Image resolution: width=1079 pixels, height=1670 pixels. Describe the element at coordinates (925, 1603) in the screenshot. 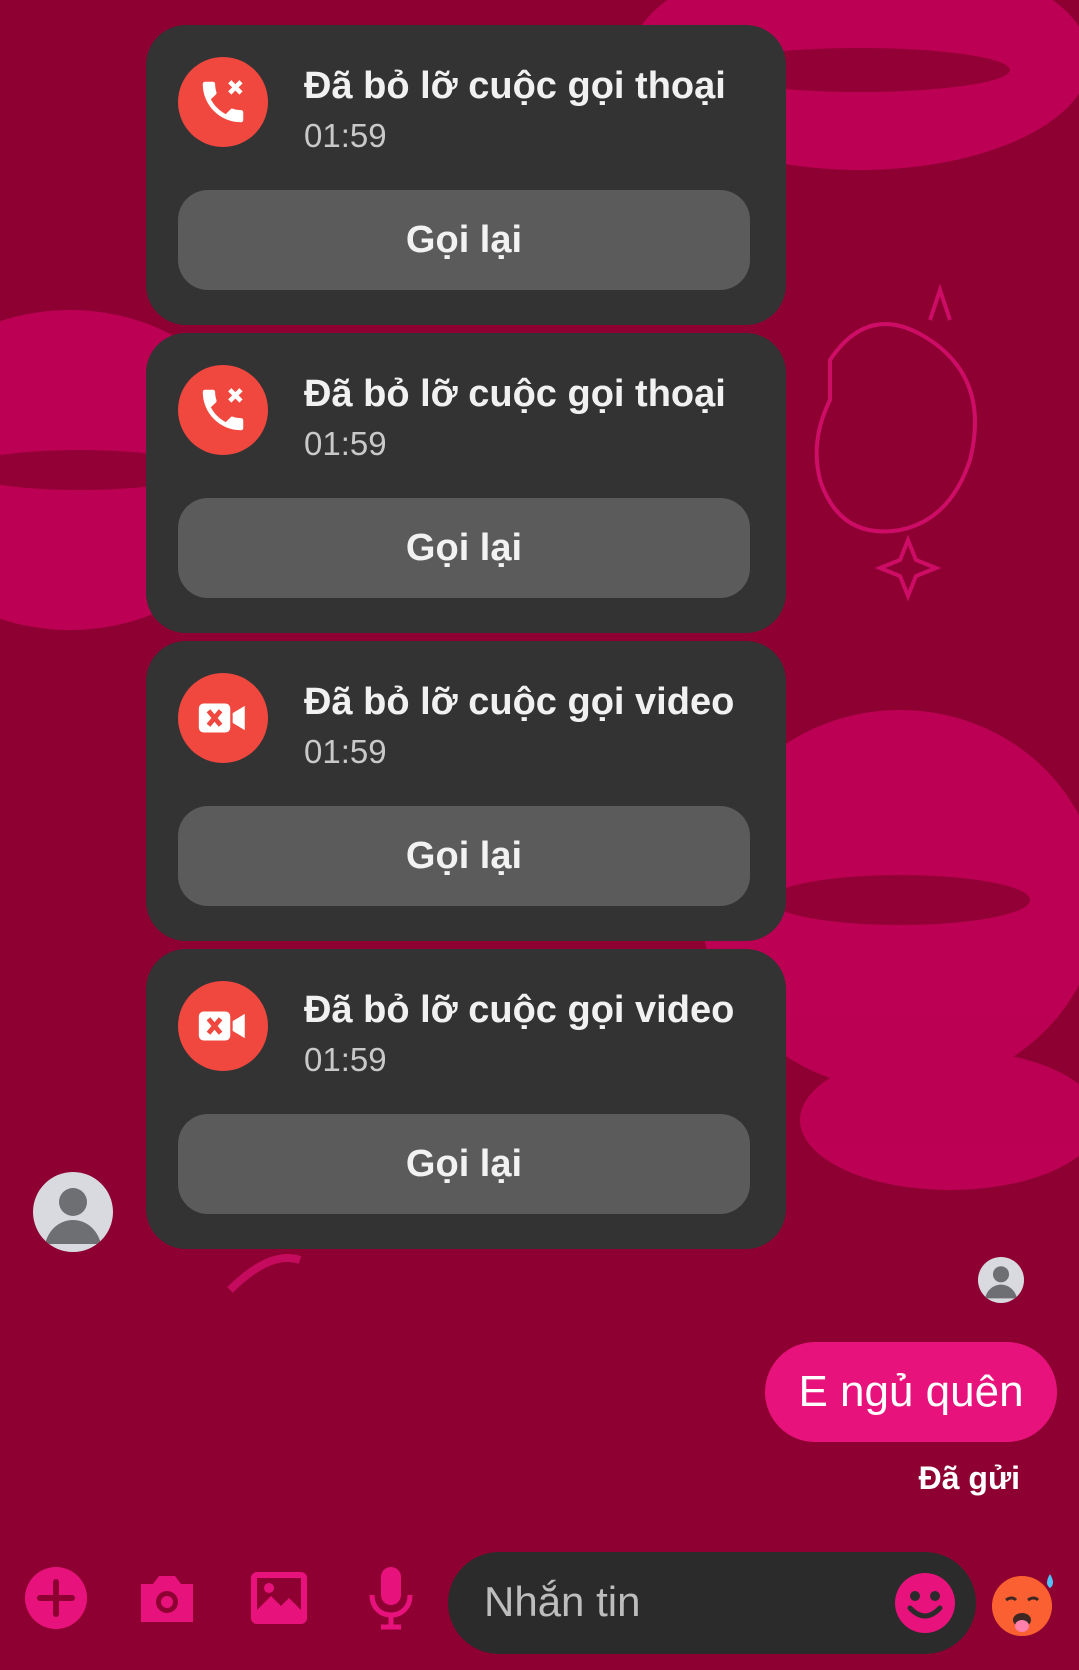

I see `smiley-icon` at that location.